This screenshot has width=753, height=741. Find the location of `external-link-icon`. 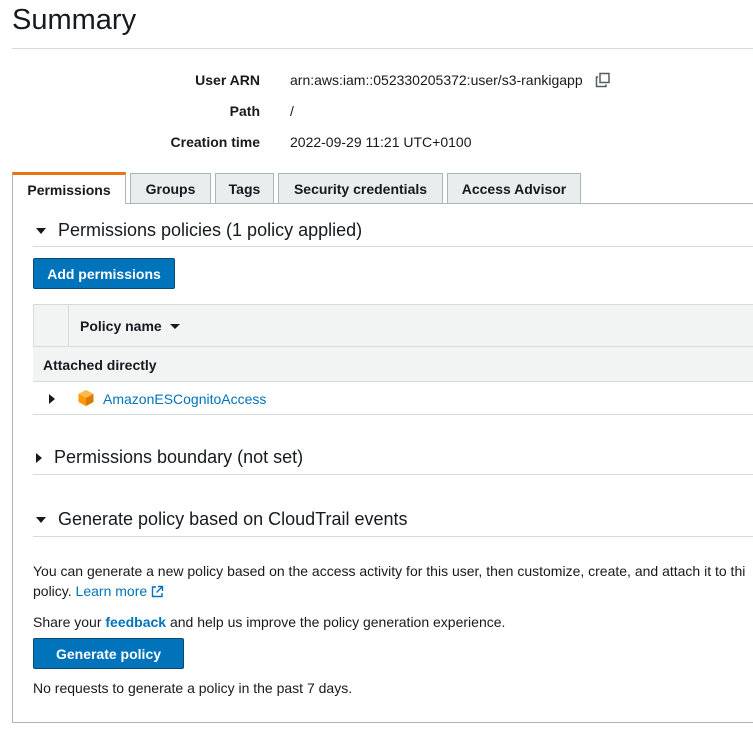

external-link-icon is located at coordinates (157, 593).